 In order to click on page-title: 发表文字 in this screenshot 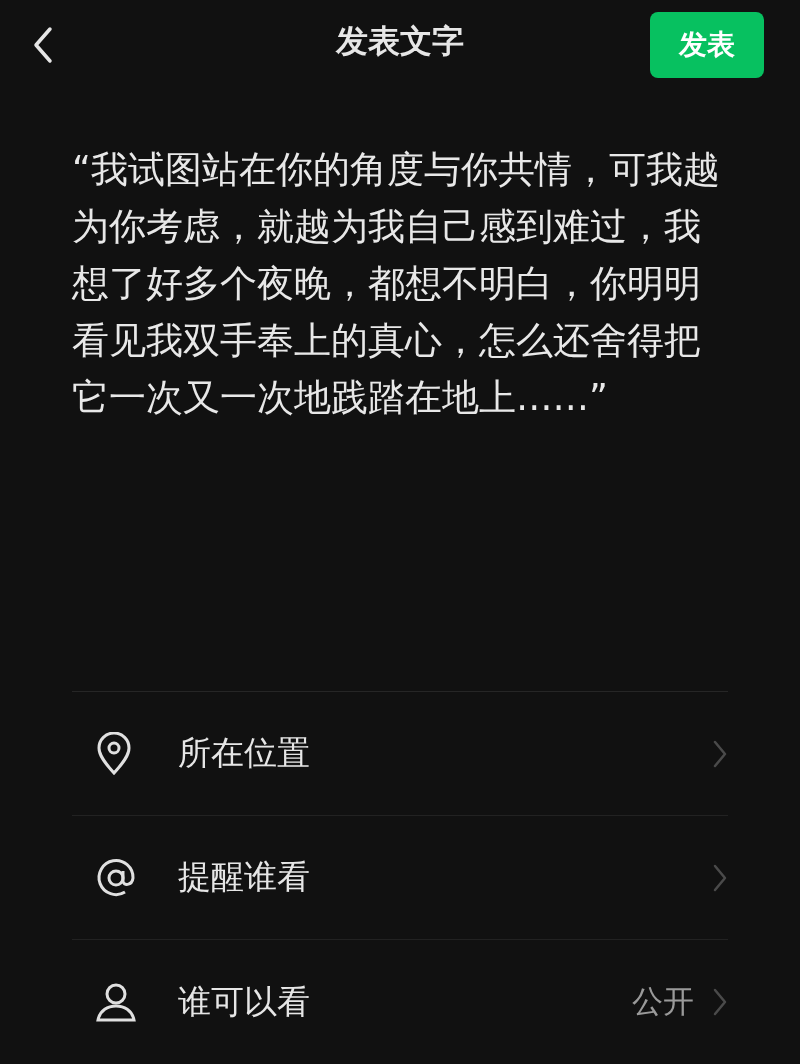, I will do `click(400, 41)`.